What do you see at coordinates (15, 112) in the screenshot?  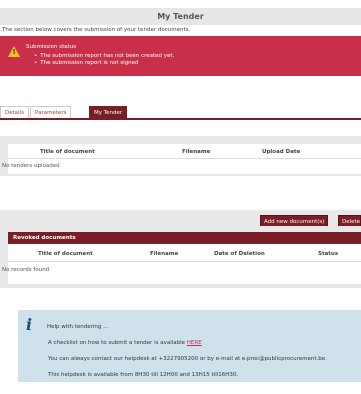 I see `tab-details: Details` at bounding box center [15, 112].